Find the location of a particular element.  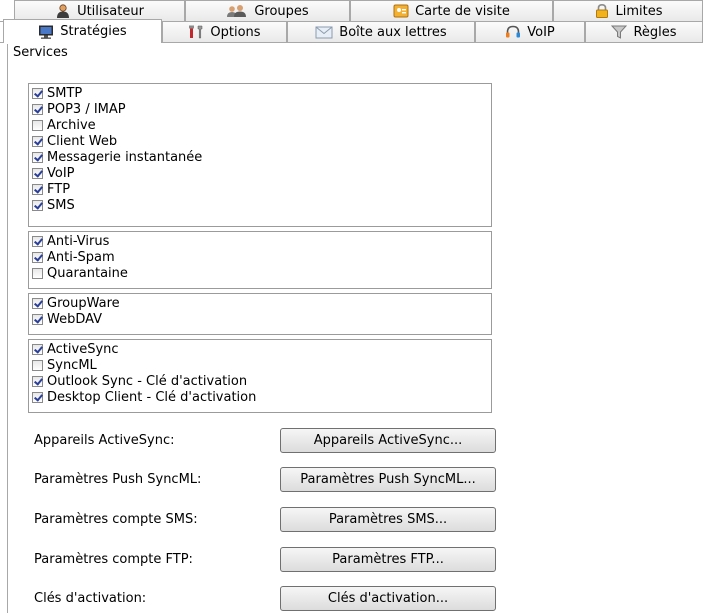

checkbox-desktop-client: Desktop Client - Clé d'activation is located at coordinates (261, 397).